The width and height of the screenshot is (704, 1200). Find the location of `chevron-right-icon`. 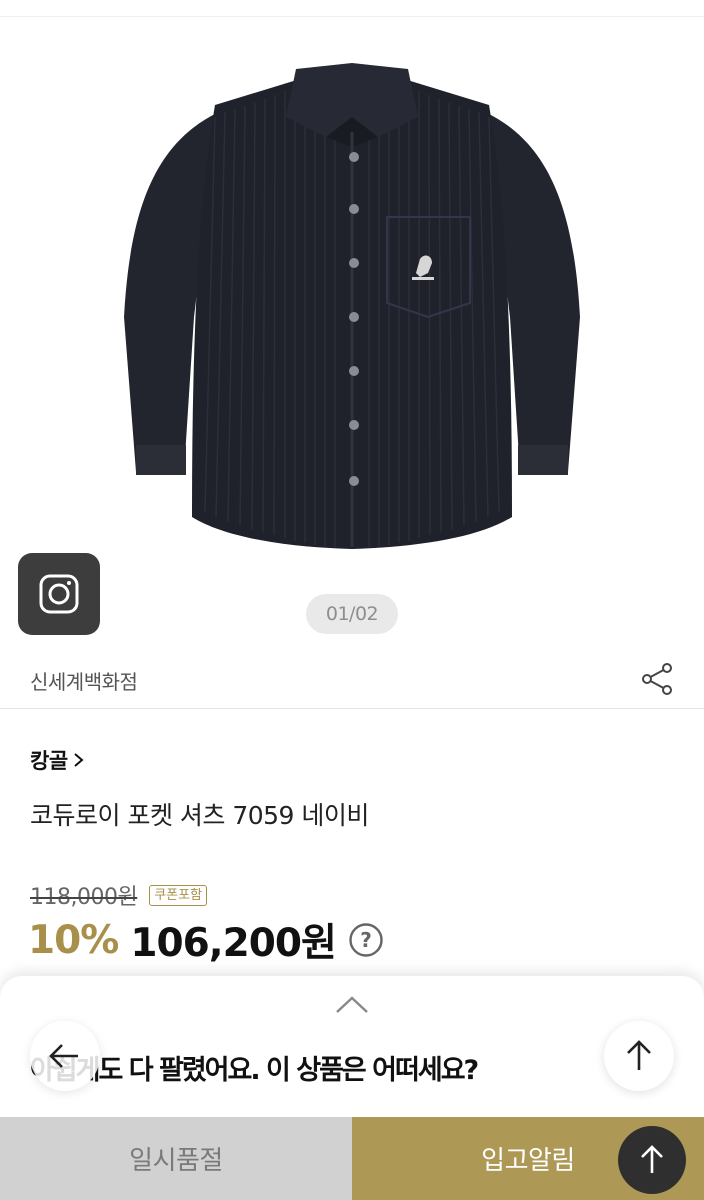

chevron-right-icon is located at coordinates (78, 760).